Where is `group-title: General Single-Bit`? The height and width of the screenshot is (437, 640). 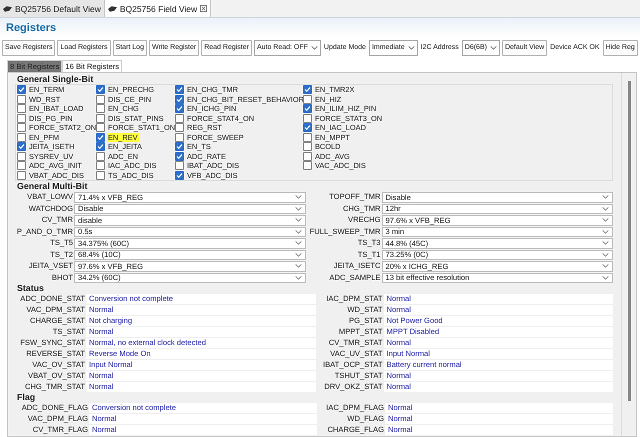
group-title: General Single-Bit is located at coordinates (55, 79).